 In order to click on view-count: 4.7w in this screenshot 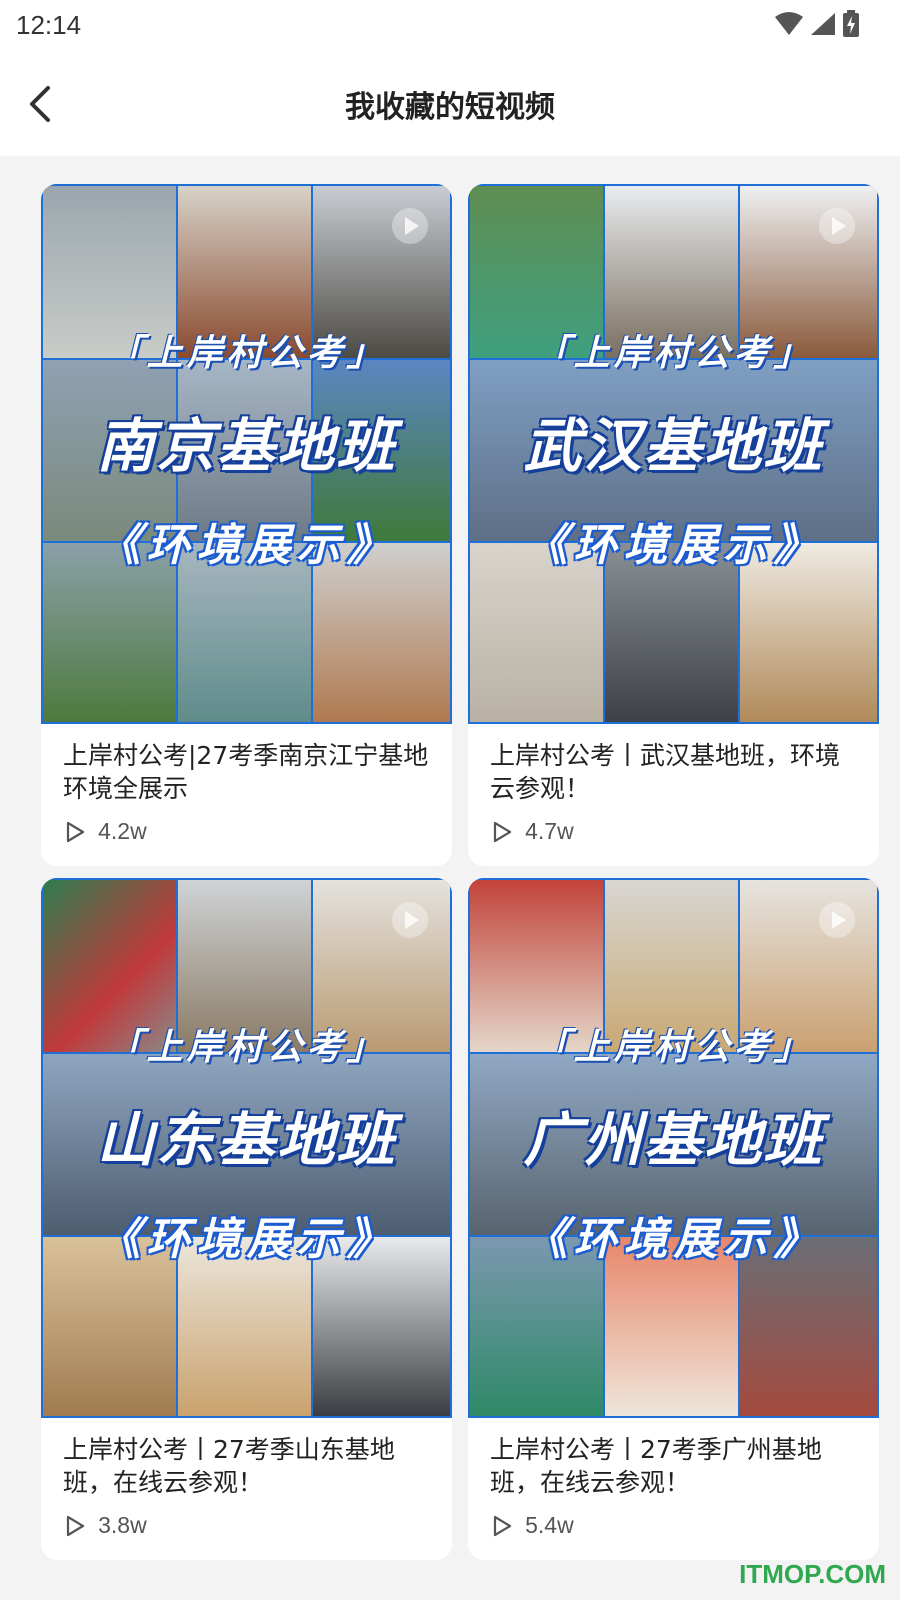, I will do `click(532, 832)`.